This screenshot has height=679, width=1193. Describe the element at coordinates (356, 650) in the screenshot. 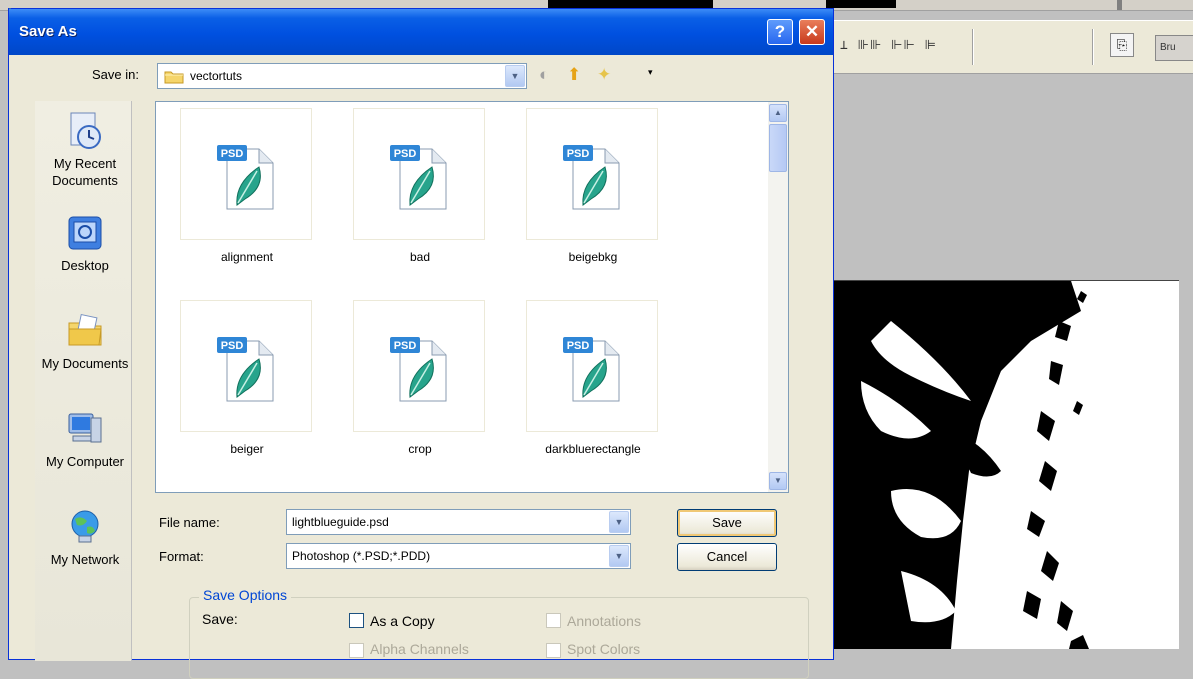

I see `alpha-channels-checkbox` at that location.